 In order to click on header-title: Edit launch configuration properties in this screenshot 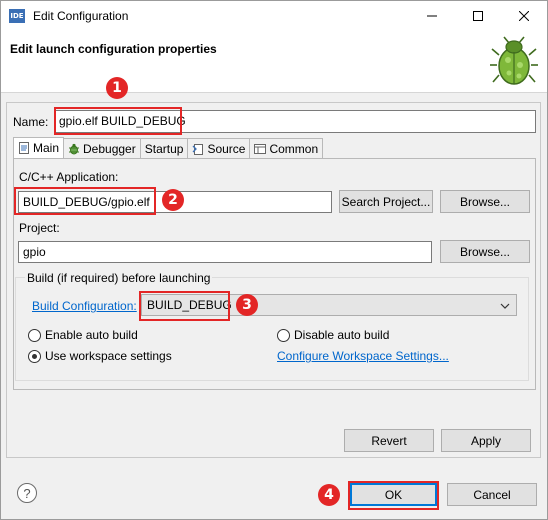, I will do `click(113, 49)`.